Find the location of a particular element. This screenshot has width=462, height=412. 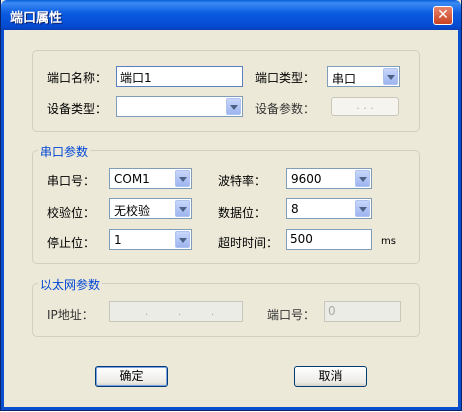

ethernet-group-title: 以太网参数 is located at coordinates (70, 284).